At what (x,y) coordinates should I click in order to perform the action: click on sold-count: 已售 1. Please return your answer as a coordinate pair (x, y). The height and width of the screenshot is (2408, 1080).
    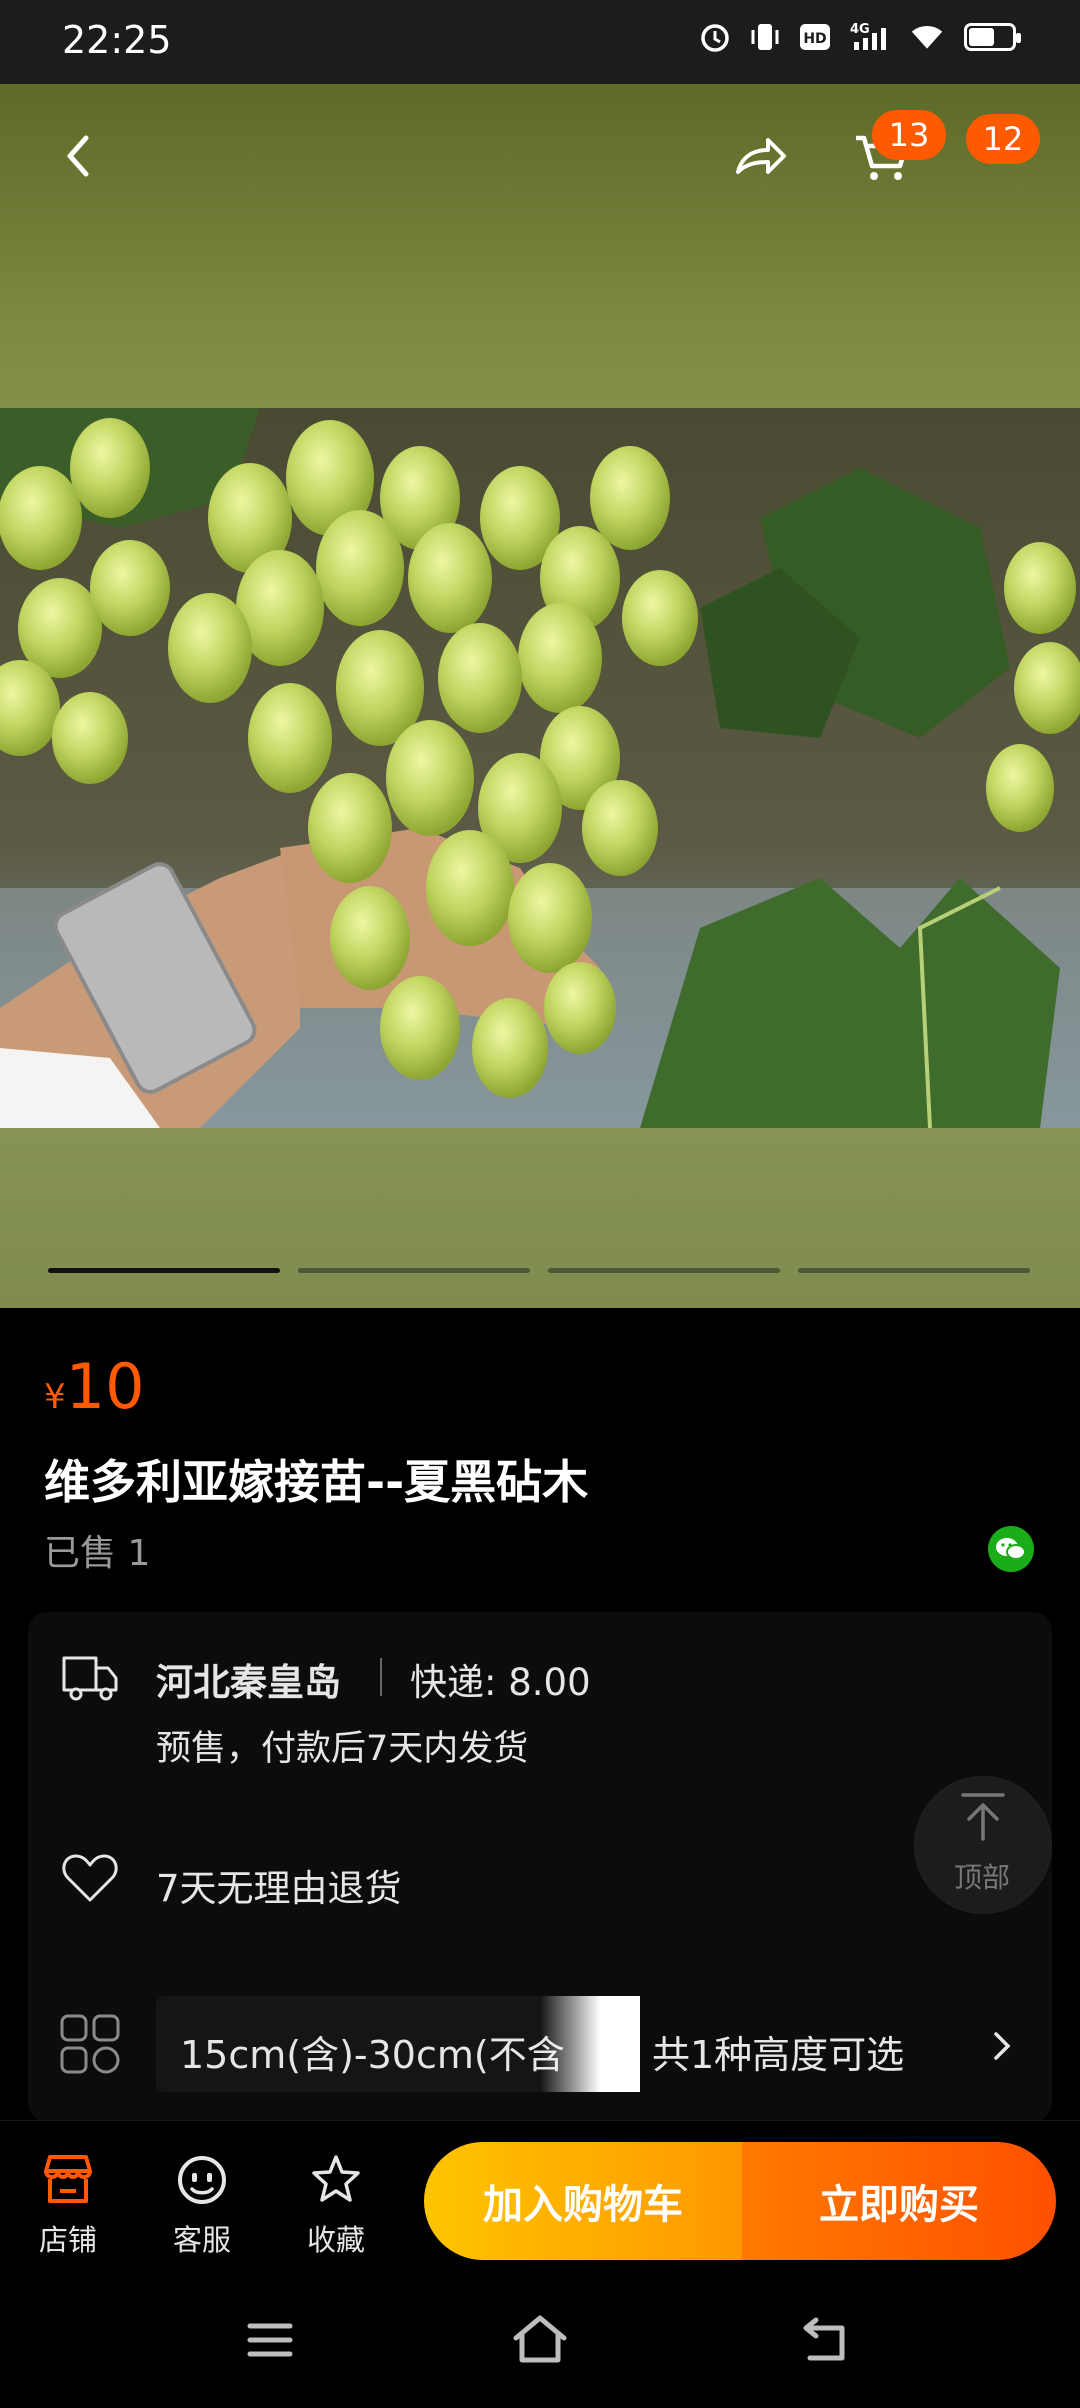
    Looking at the image, I should click on (97, 1553).